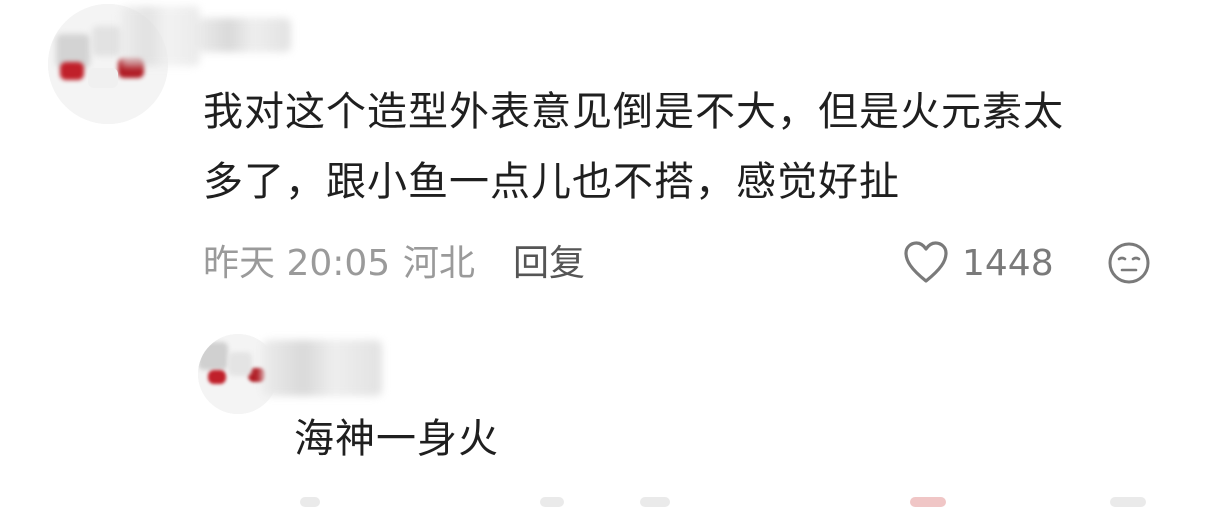 This screenshot has height=507, width=1220. I want to click on reply-button: 回复, so click(549, 264).